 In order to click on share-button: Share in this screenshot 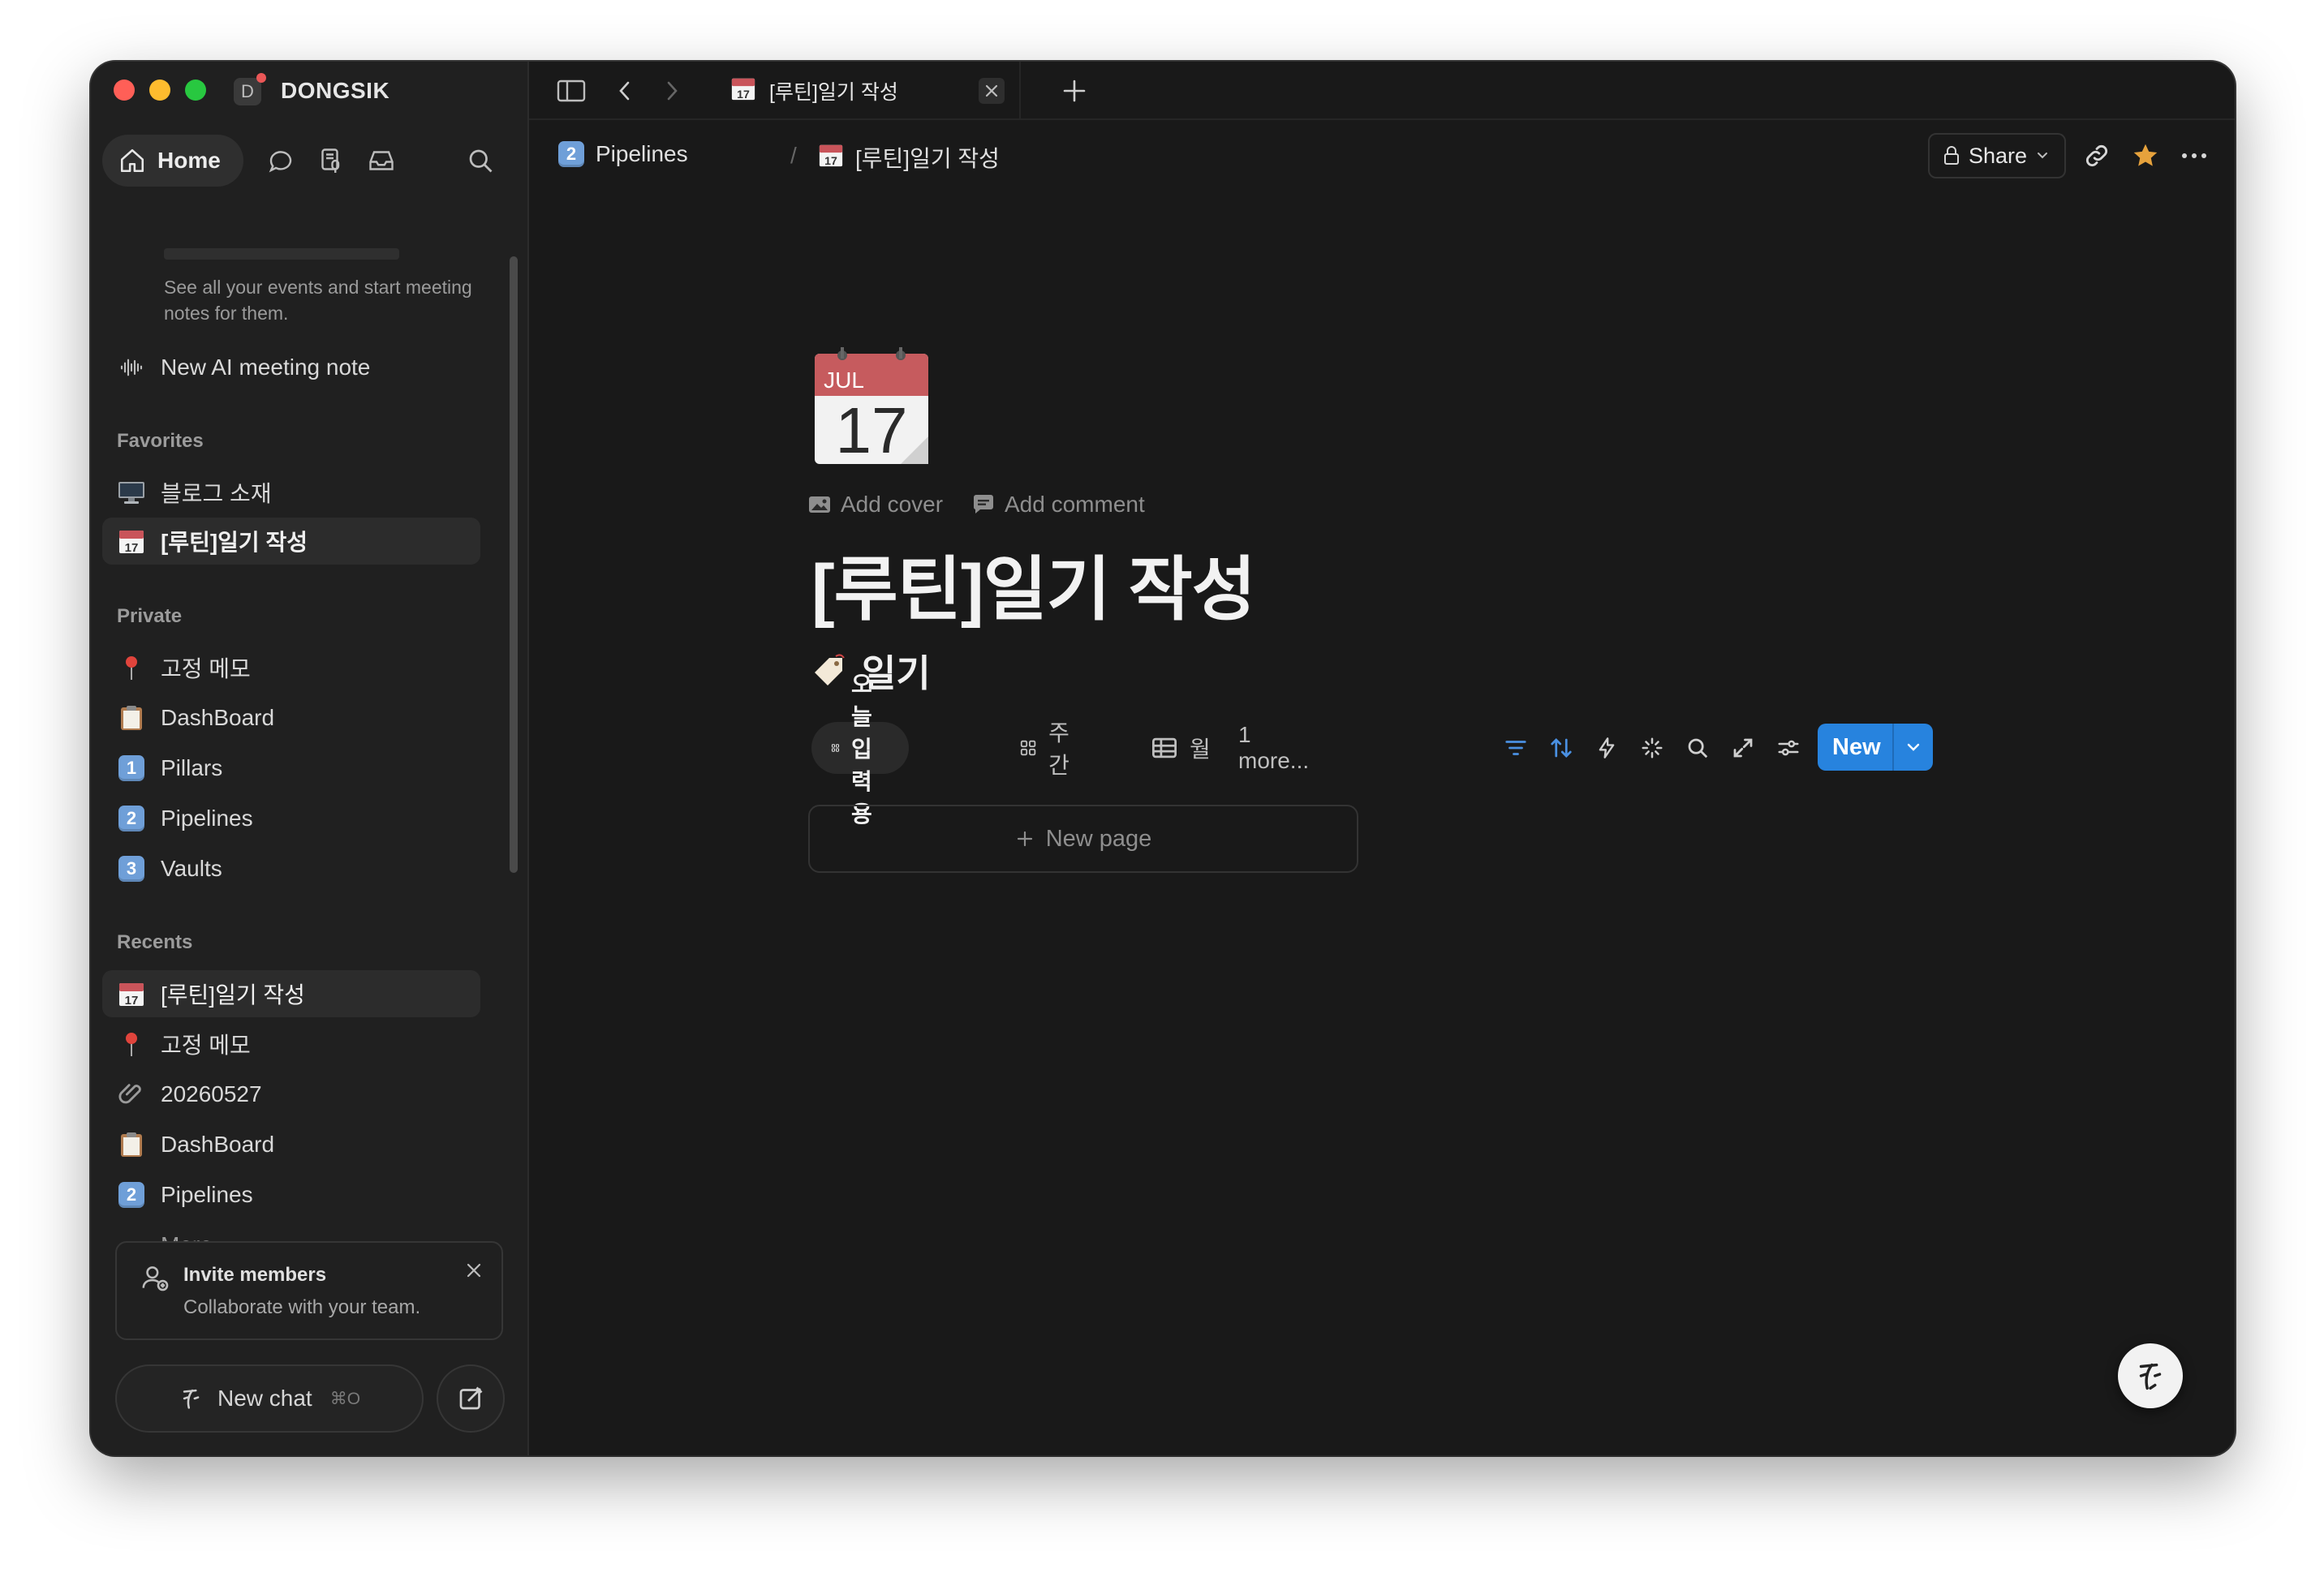, I will do `click(1997, 156)`.